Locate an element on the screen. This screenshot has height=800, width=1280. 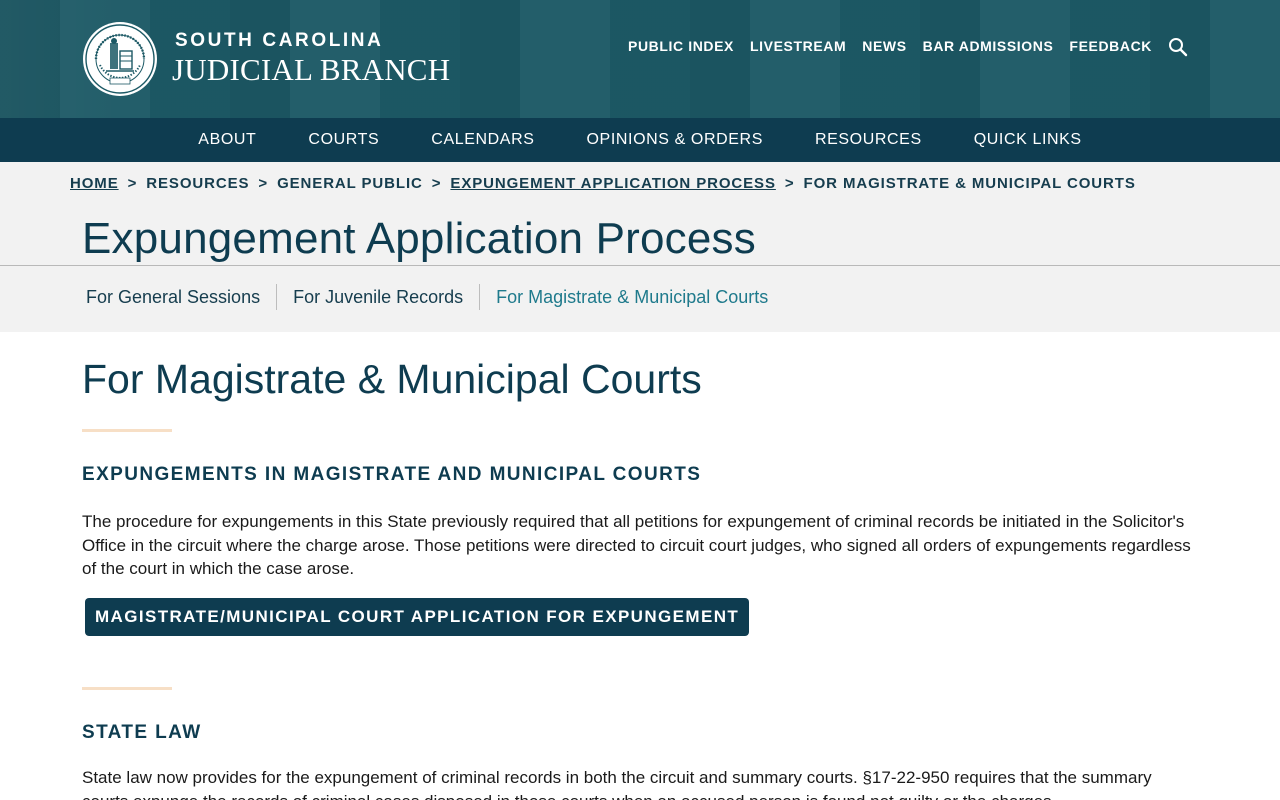
nav-item-quick-links: QUICK LINKS is located at coordinates (1028, 140).